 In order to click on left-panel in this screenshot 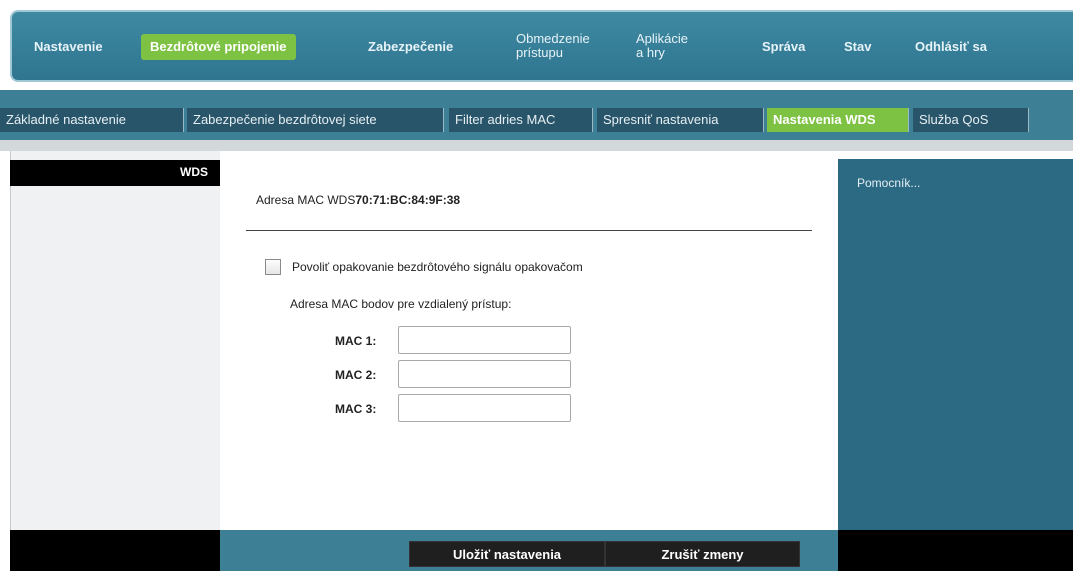, I will do `click(115, 340)`.